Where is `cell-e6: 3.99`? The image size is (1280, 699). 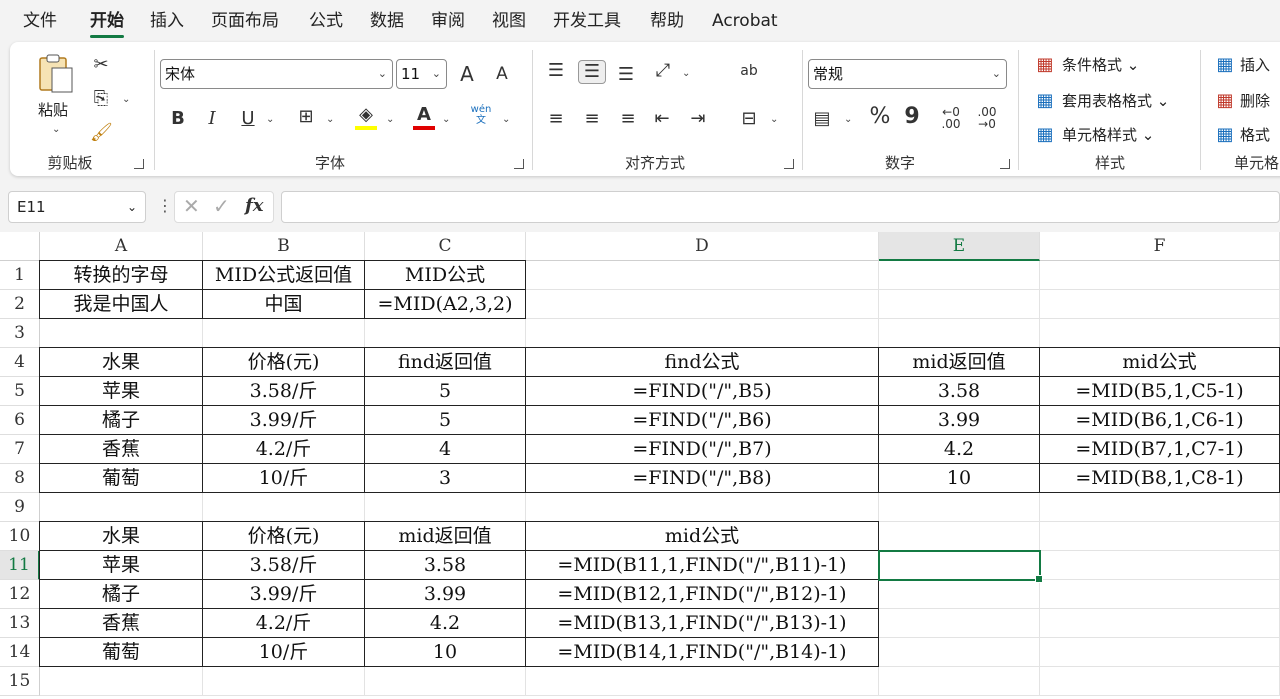
cell-e6: 3.99 is located at coordinates (959, 420).